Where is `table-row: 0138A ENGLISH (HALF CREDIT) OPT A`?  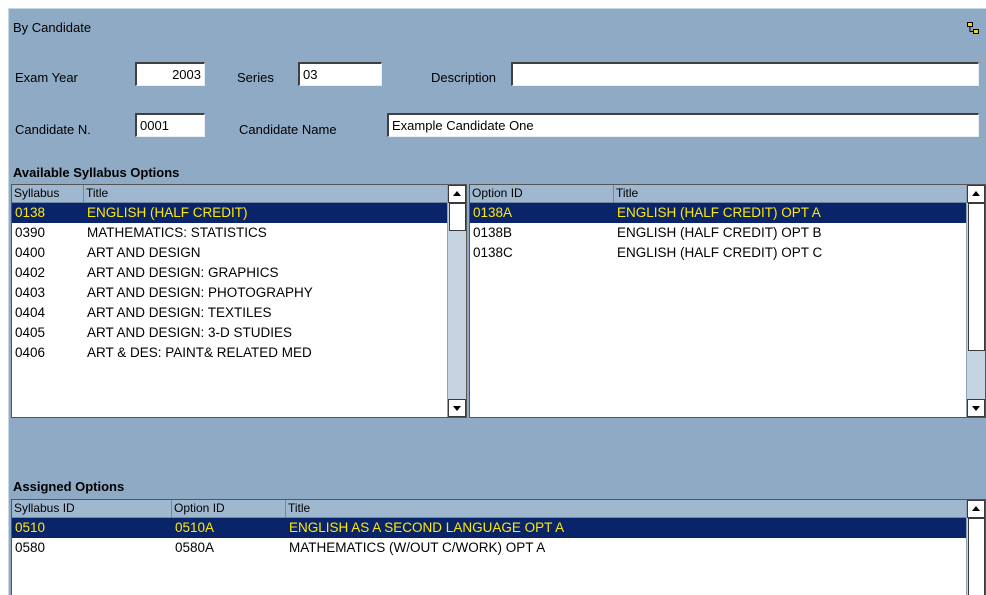 table-row: 0138A ENGLISH (HALF CREDIT) OPT A is located at coordinates (719, 213).